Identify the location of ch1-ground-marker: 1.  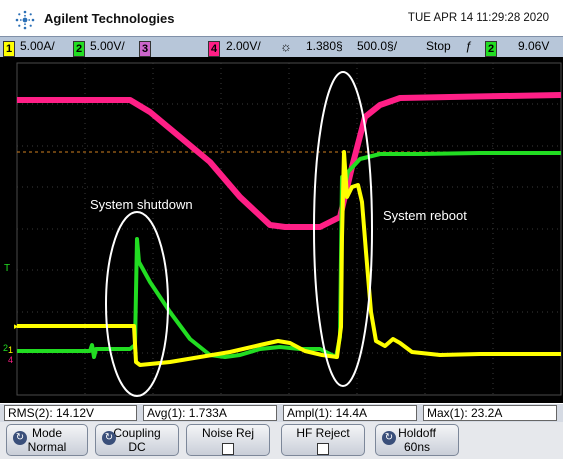
(10, 350).